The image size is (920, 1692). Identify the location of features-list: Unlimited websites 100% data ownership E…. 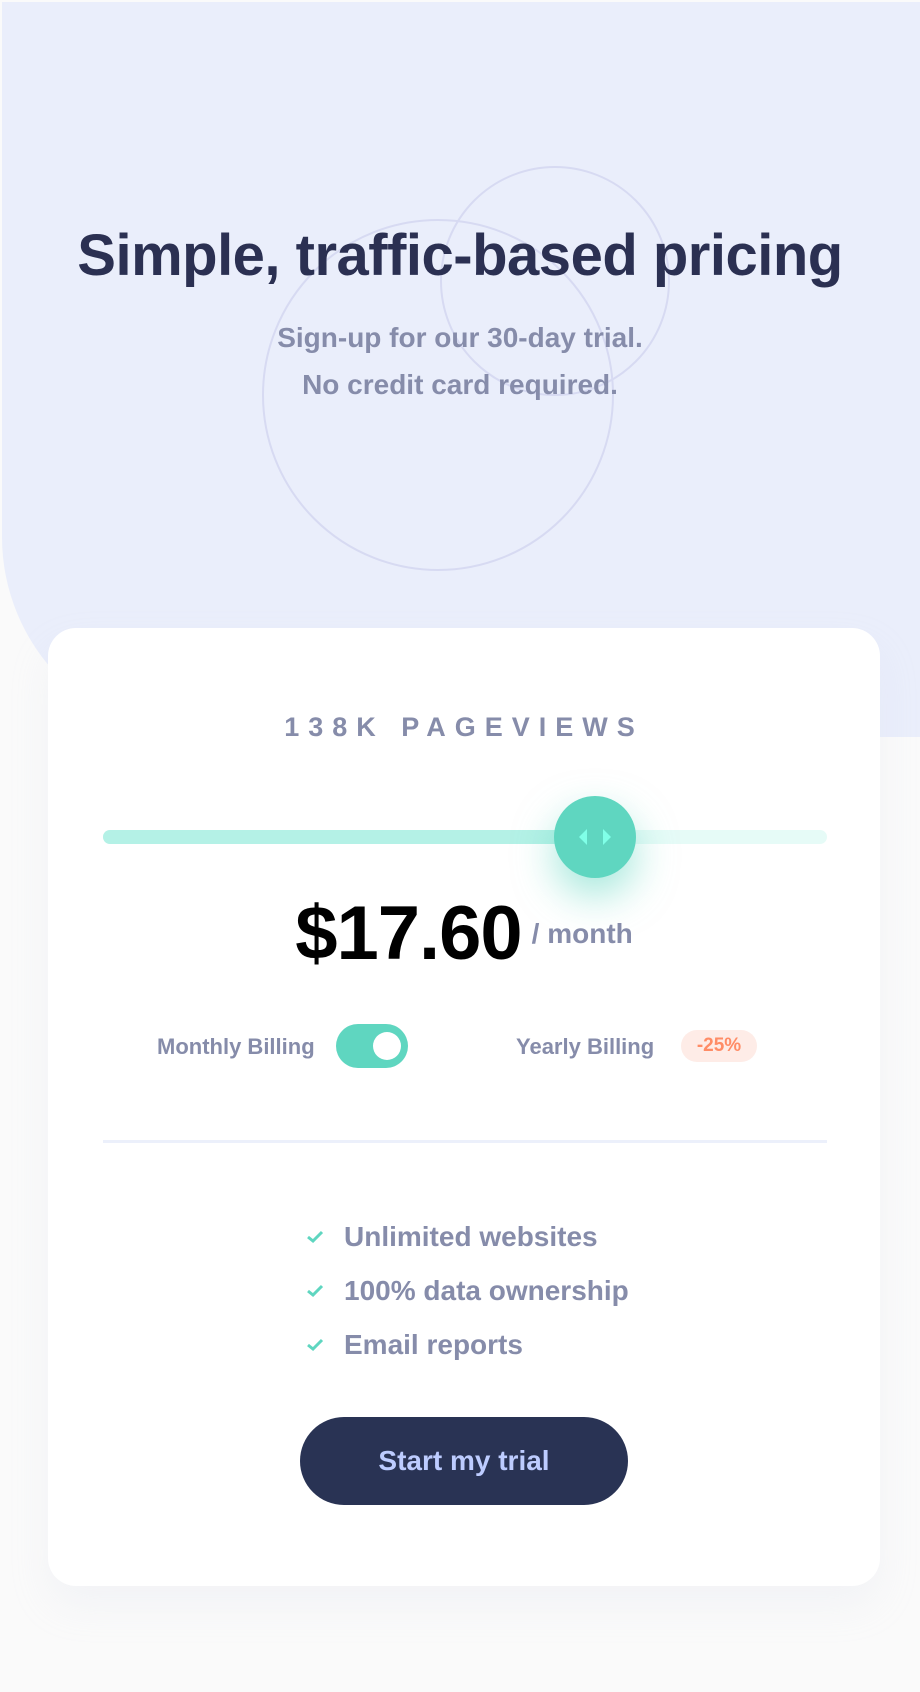
(467, 1291).